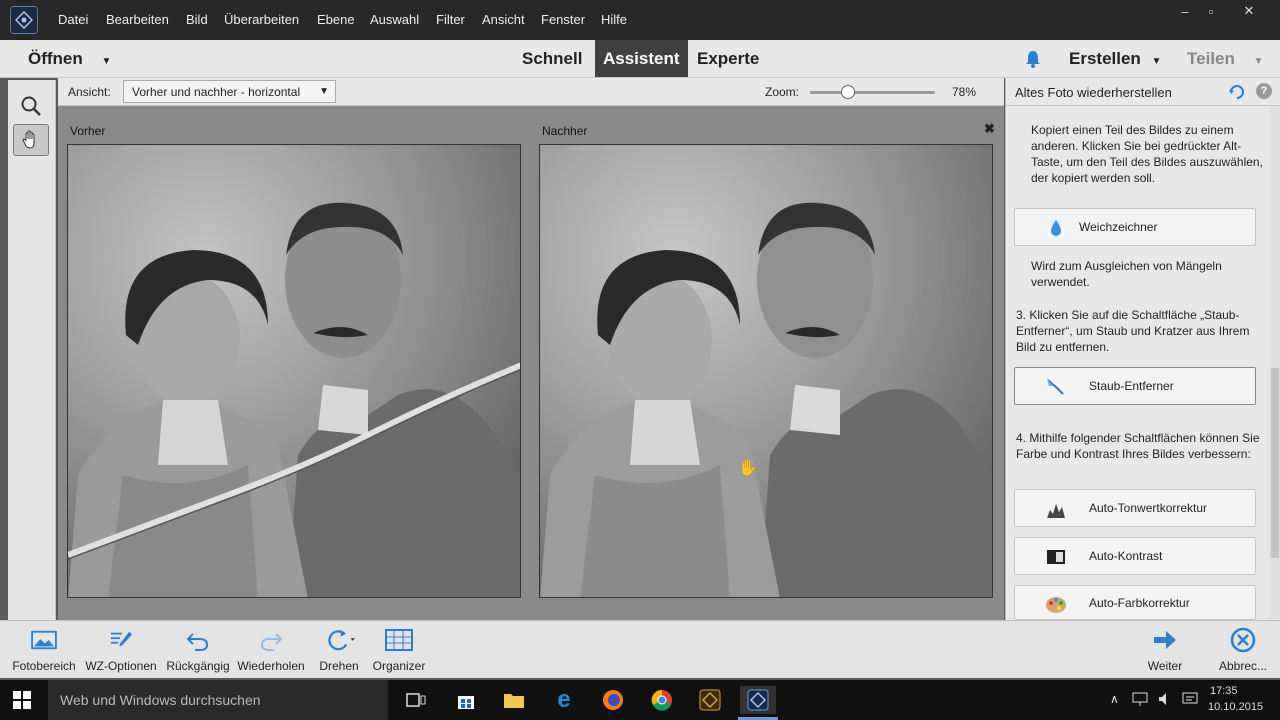  What do you see at coordinates (450, 19) in the screenshot?
I see `menu-filter: Filter` at bounding box center [450, 19].